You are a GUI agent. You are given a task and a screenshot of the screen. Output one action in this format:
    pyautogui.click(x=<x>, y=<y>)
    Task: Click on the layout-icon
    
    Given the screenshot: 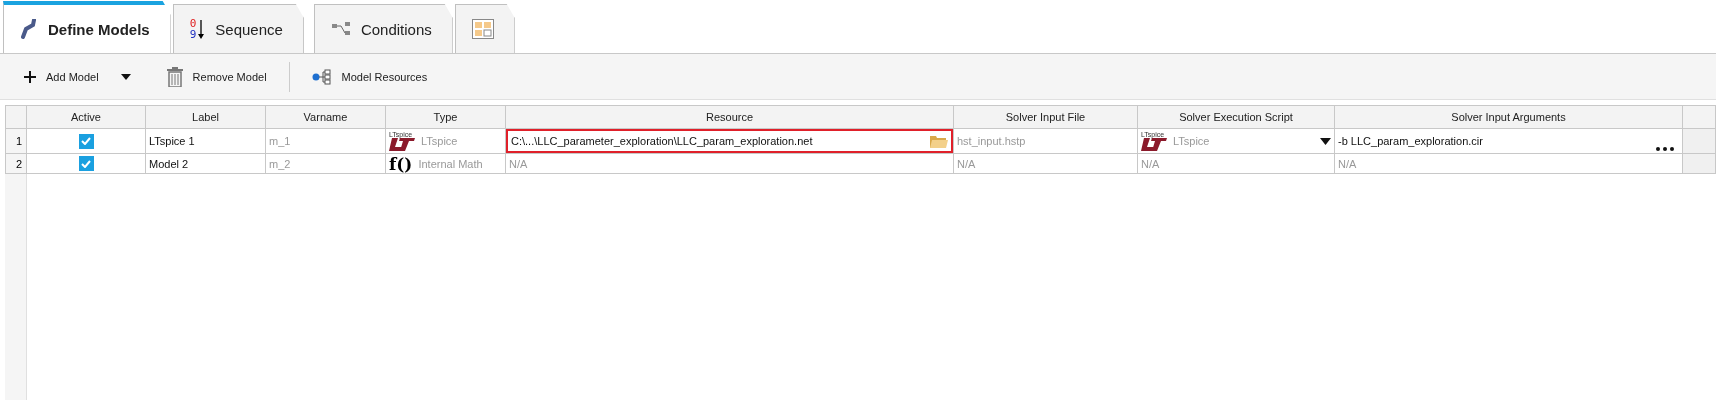 What is the action you would take?
    pyautogui.click(x=482, y=29)
    